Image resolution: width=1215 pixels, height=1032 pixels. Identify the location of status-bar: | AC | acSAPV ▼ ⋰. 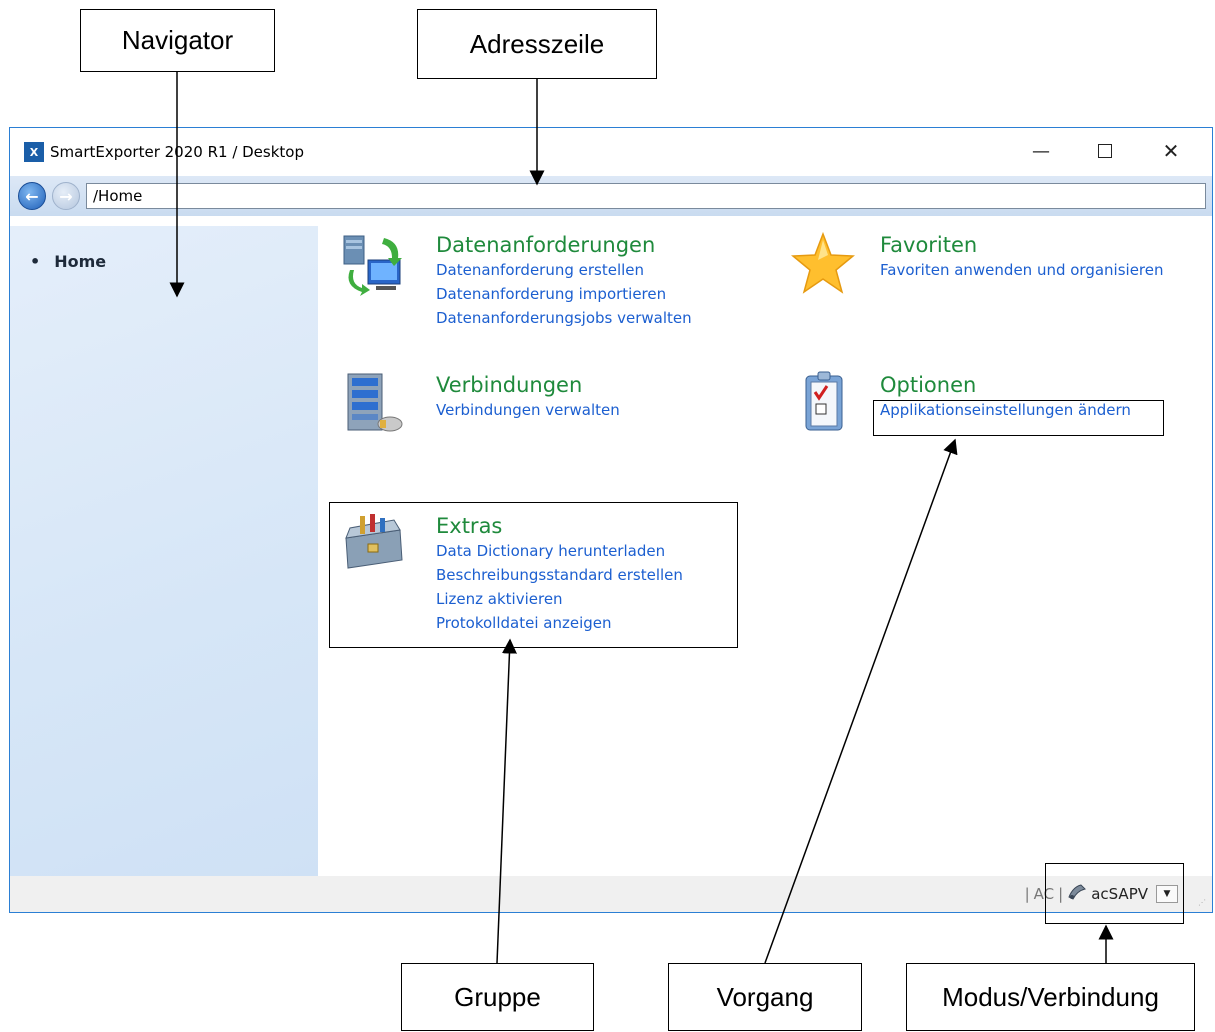
(611, 894).